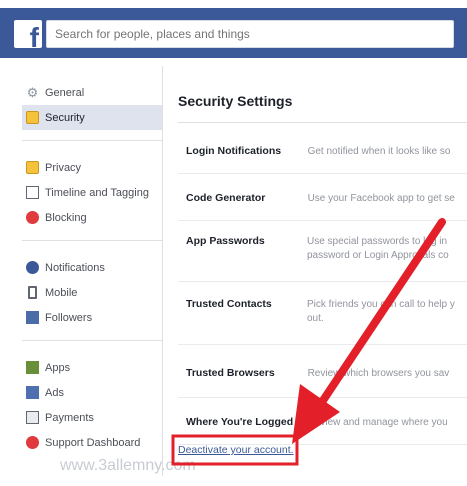 The image size is (467, 486). I want to click on sidebar-item-label: Blocking, so click(66, 217).